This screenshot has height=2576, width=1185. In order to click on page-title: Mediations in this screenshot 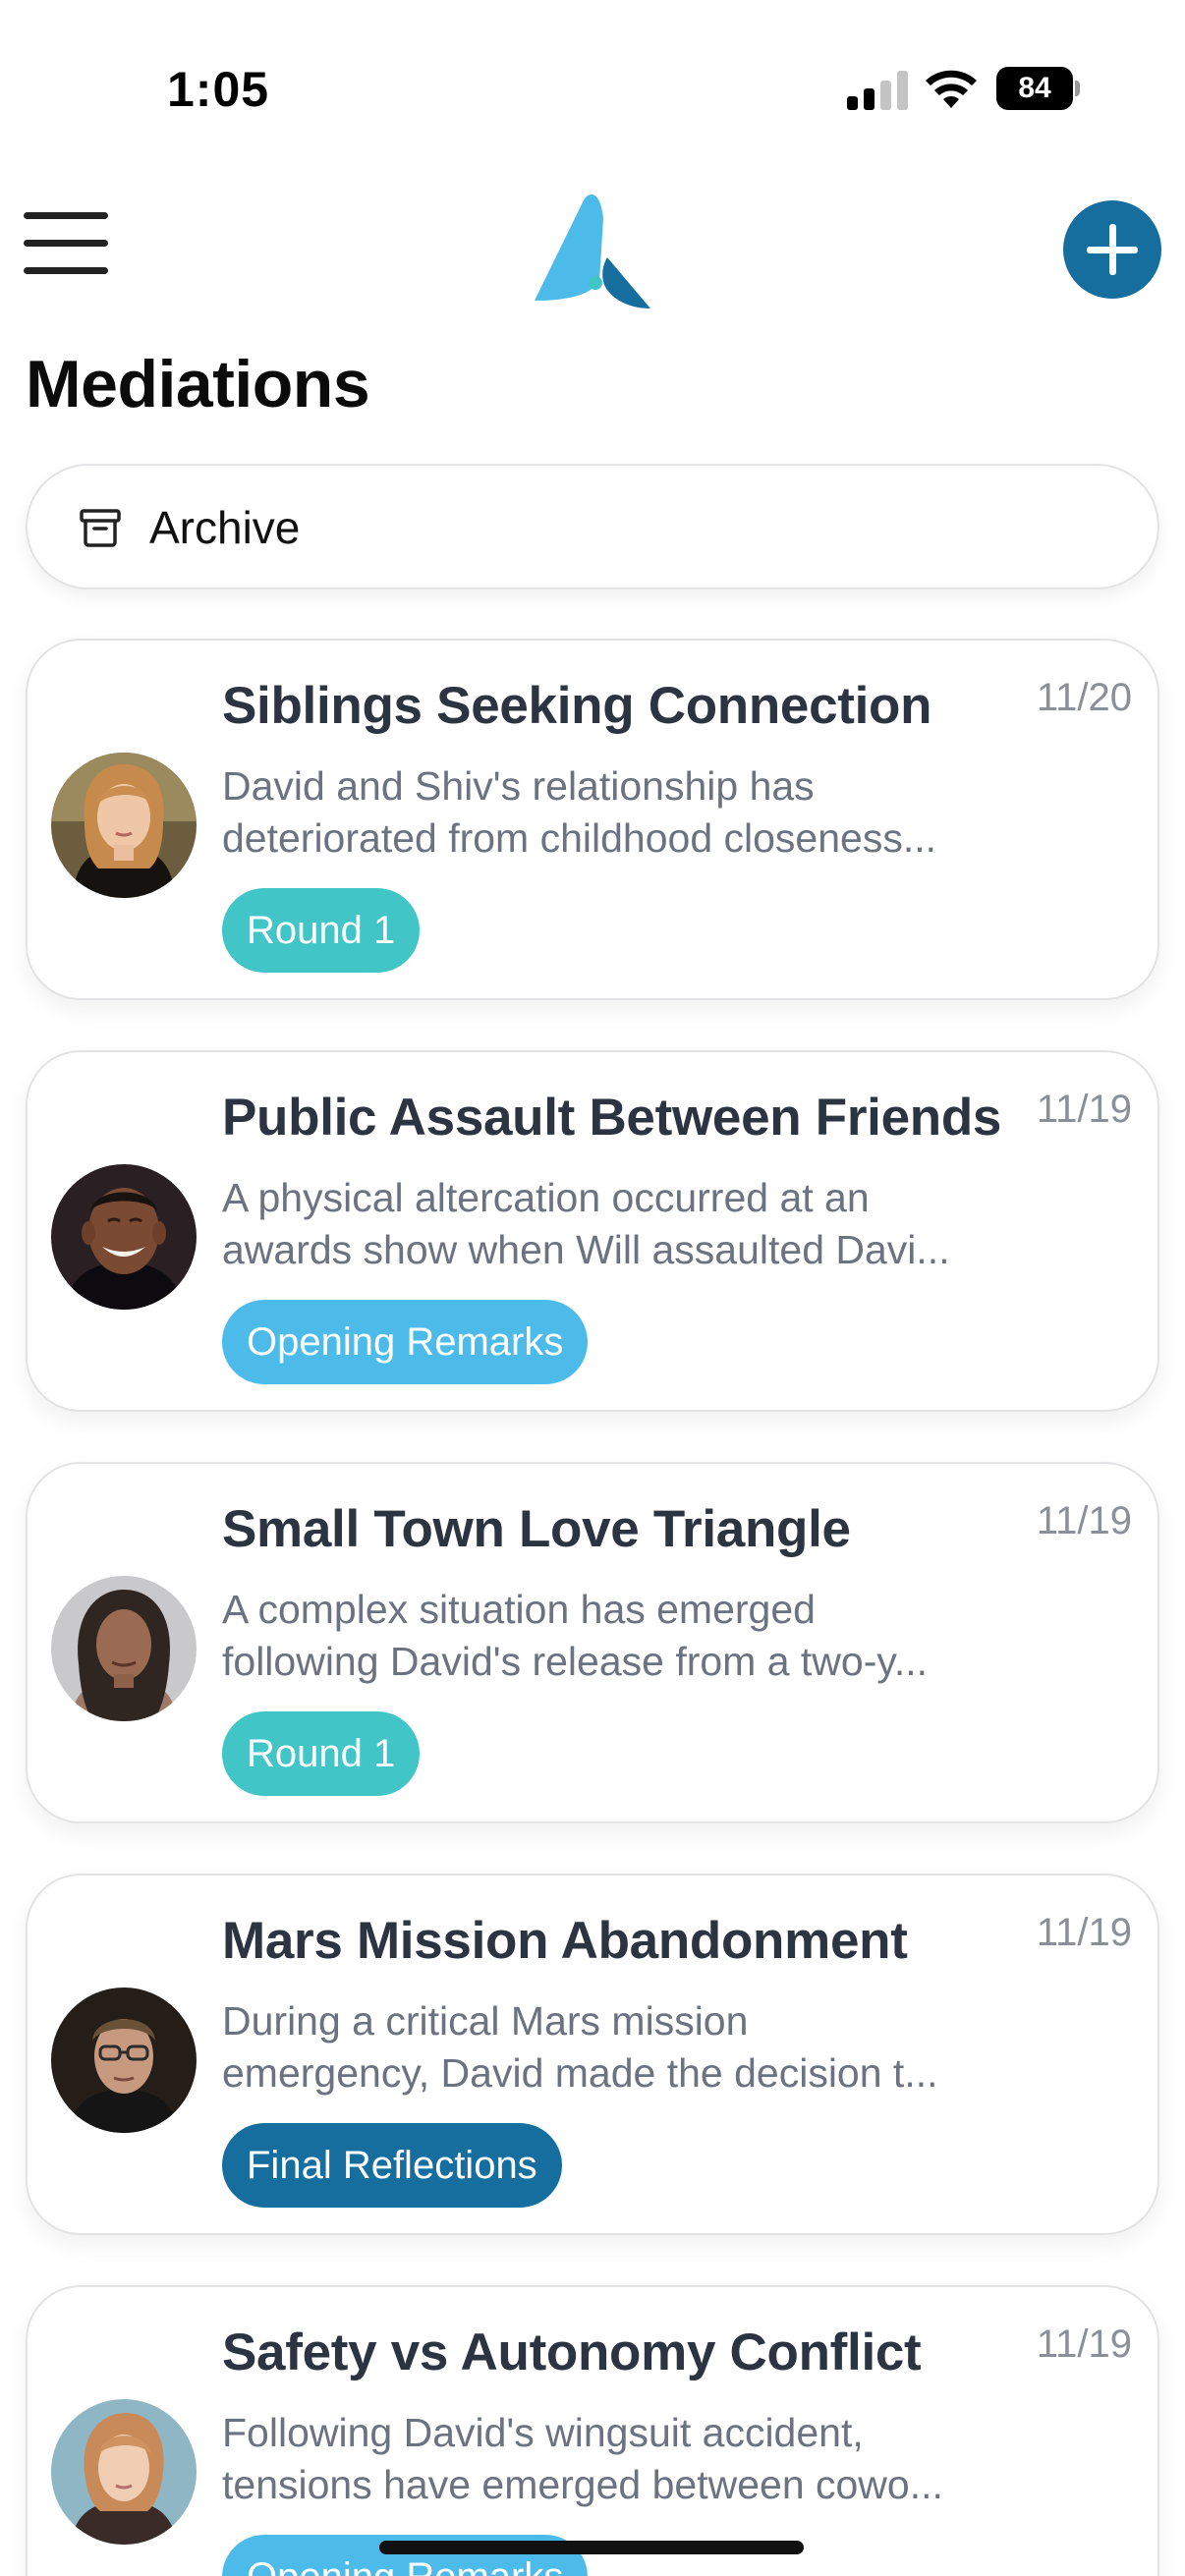, I will do `click(198, 384)`.